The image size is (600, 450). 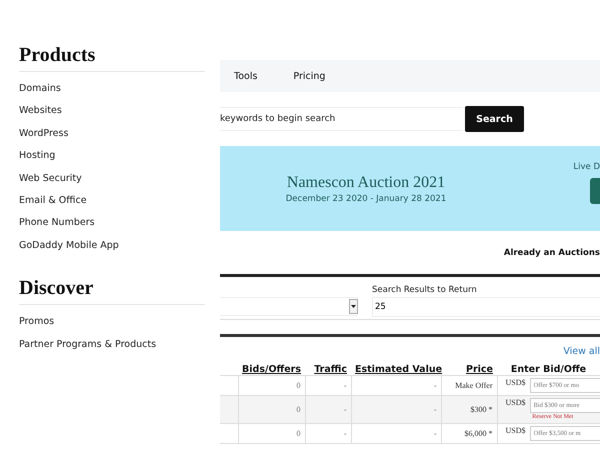 What do you see at coordinates (341, 119) in the screenshot?
I see `search-field: keywords to begin search` at bounding box center [341, 119].